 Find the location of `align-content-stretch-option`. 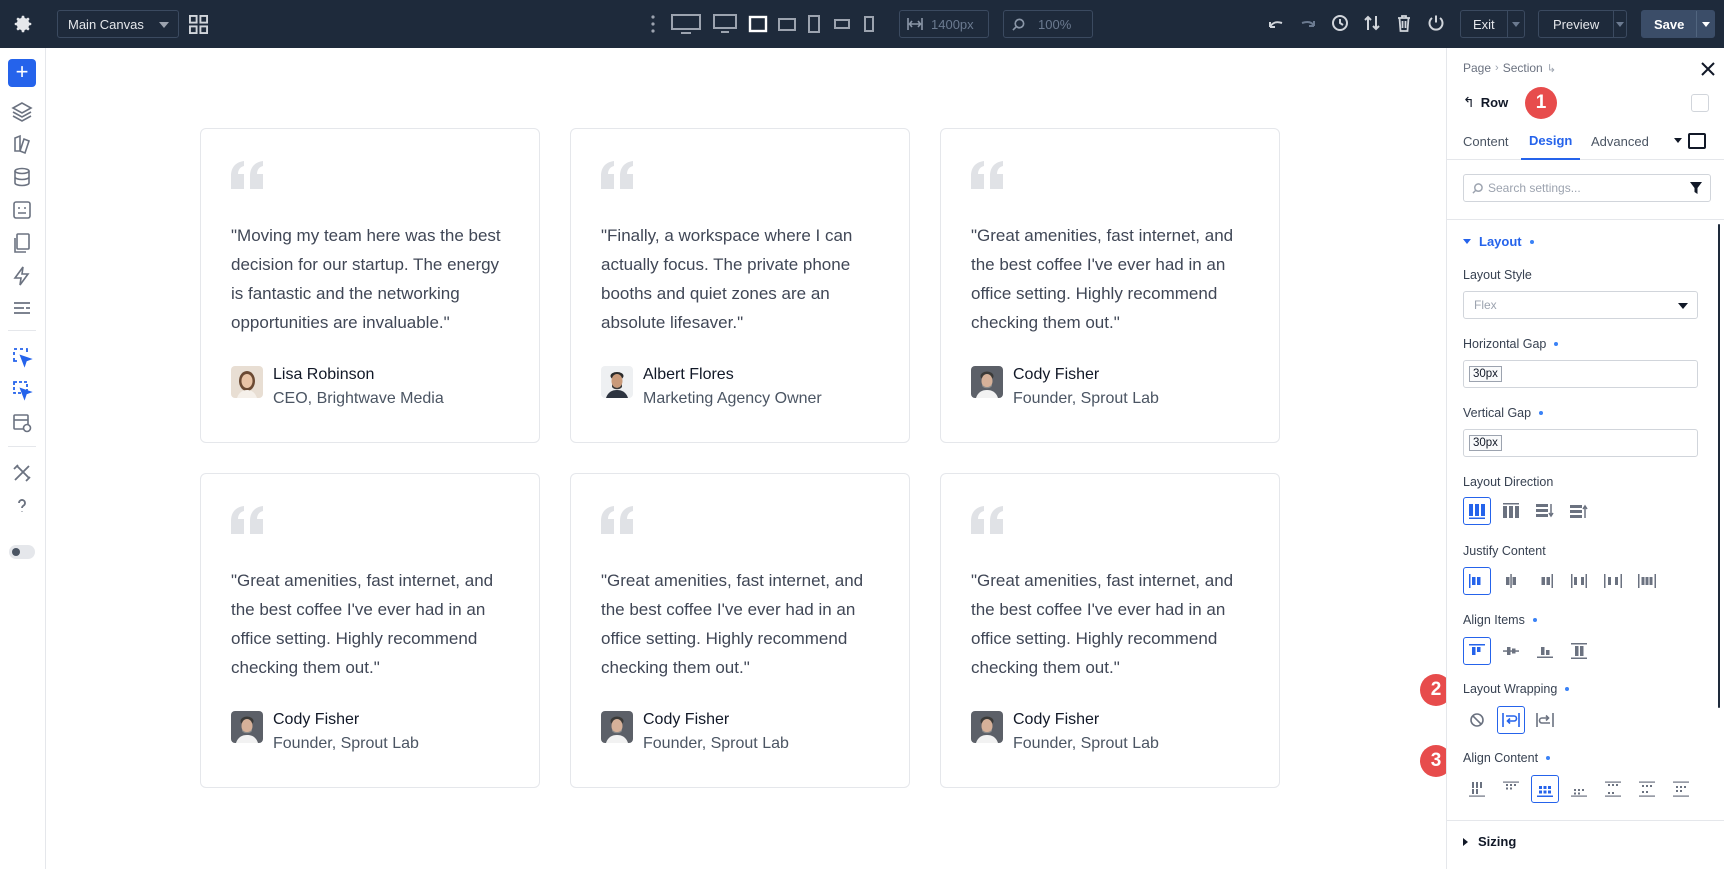

align-content-stretch-option is located at coordinates (1477, 789).